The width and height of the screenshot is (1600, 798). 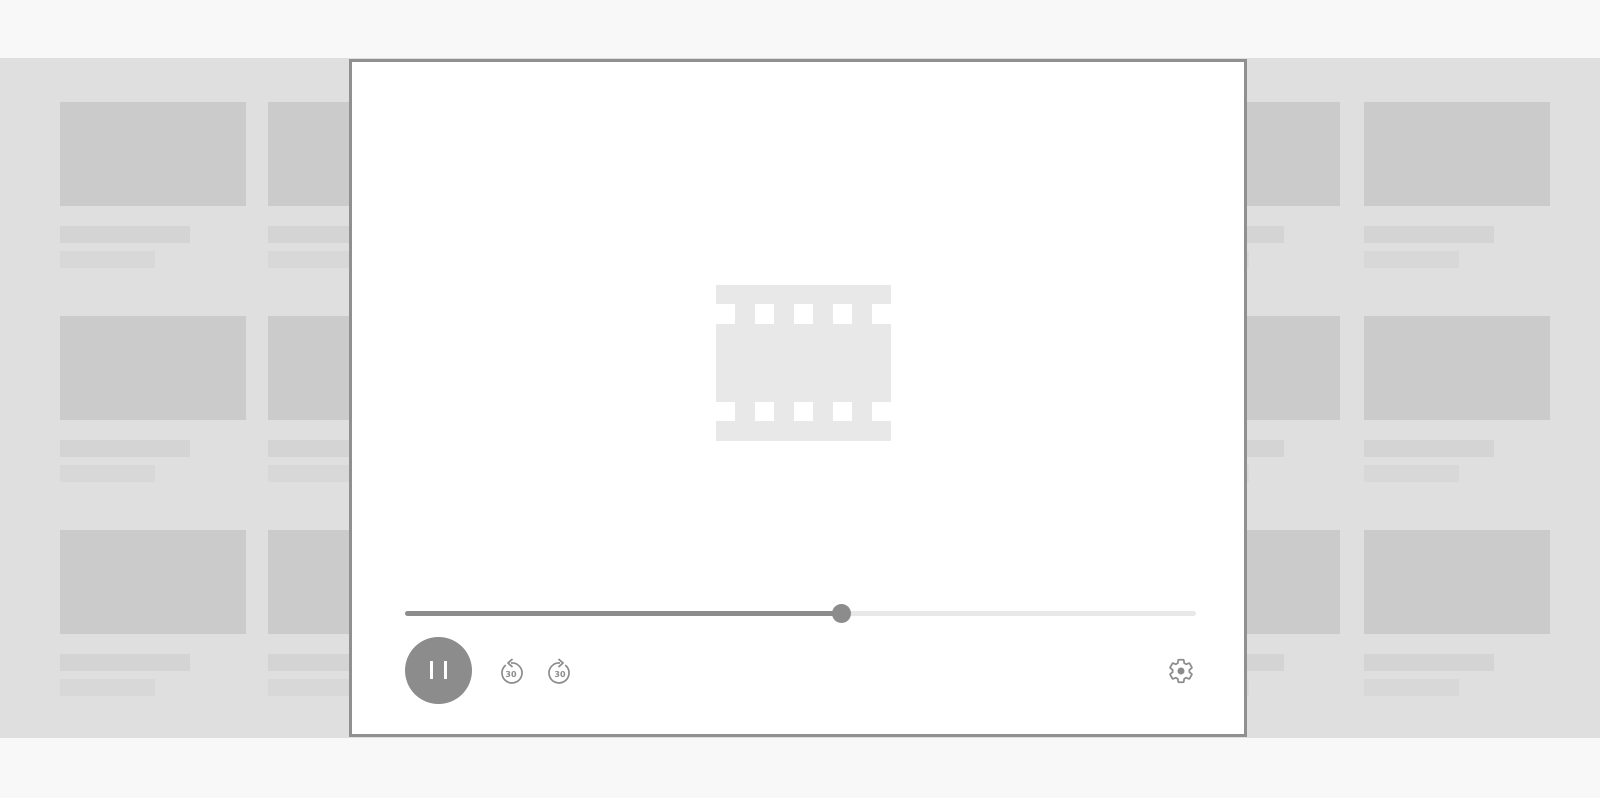 I want to click on gear-icon, so click(x=1181, y=671).